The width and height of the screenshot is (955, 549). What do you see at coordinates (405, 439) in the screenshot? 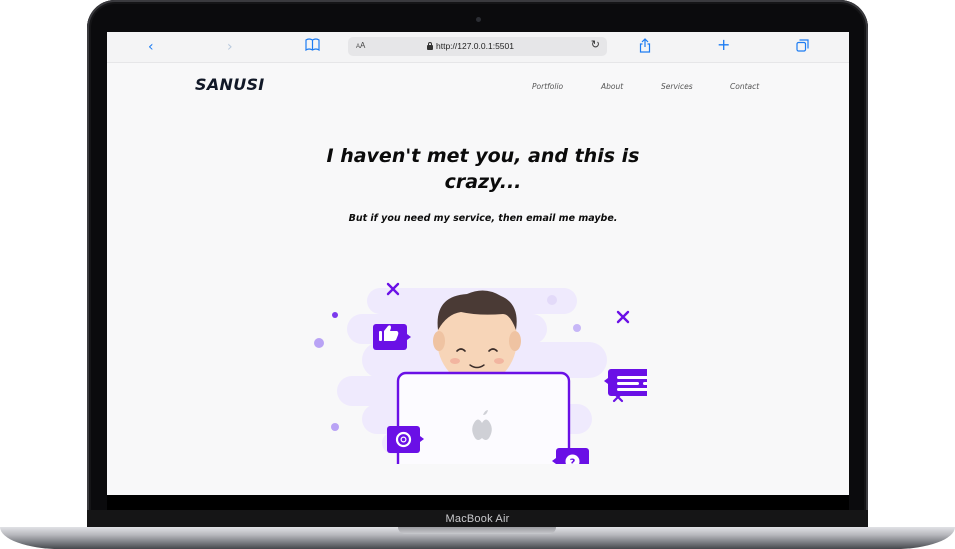
I see `support-bubble` at bounding box center [405, 439].